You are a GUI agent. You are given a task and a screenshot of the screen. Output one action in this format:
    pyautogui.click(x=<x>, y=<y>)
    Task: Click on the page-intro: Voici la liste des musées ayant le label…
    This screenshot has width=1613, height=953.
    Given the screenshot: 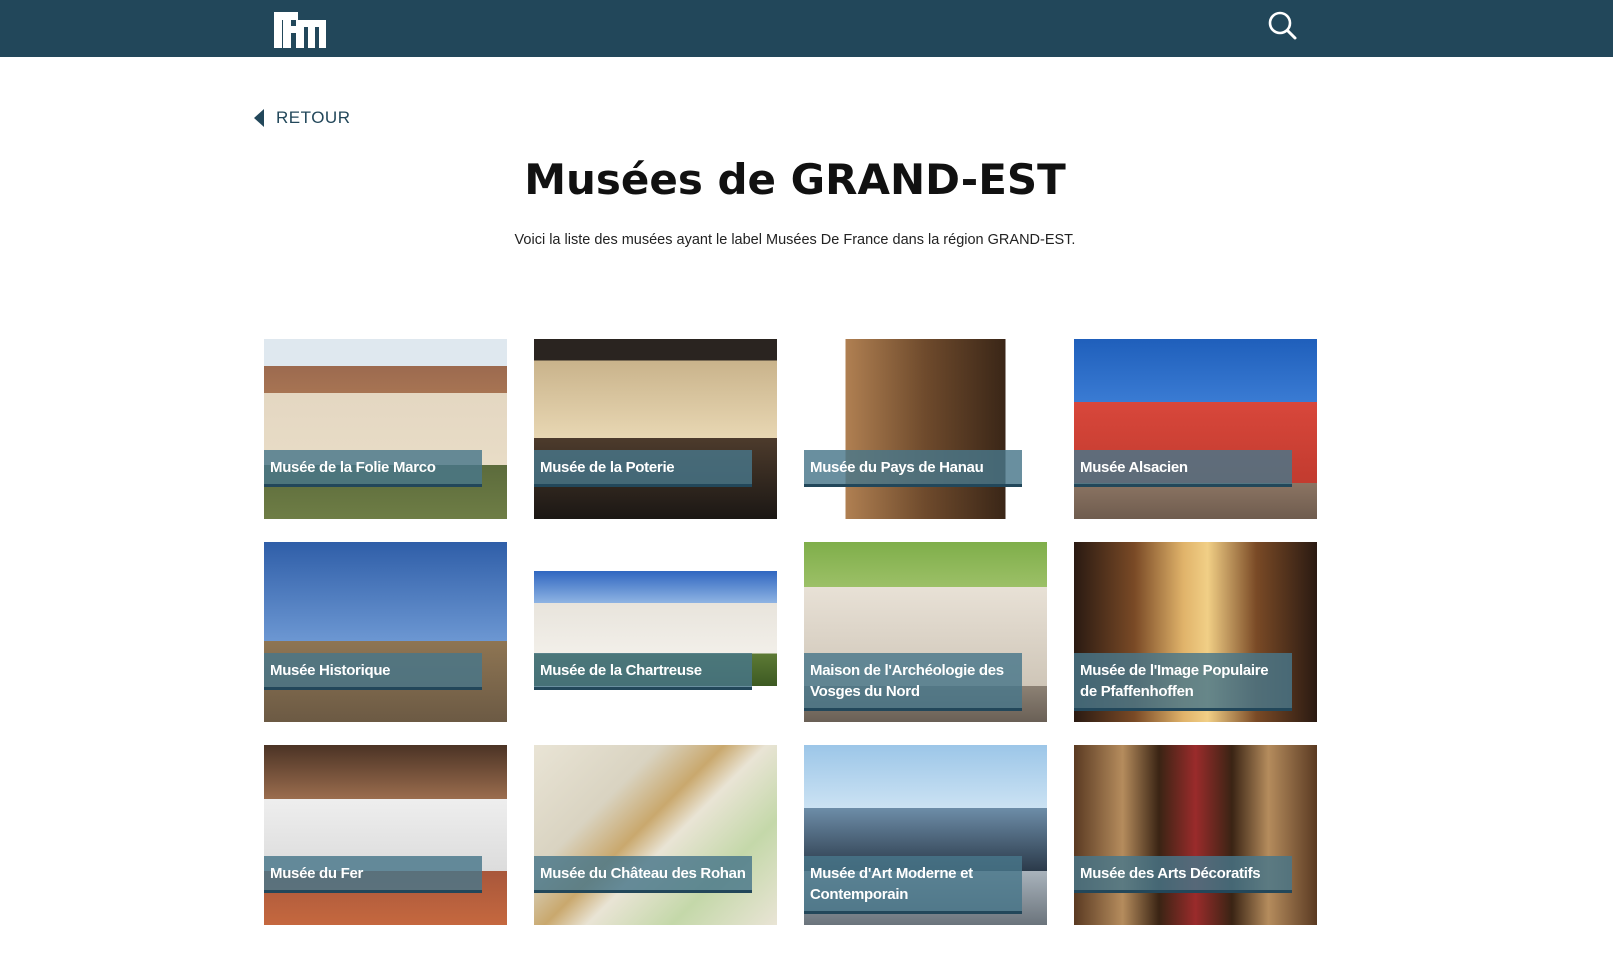 What is the action you would take?
    pyautogui.click(x=795, y=240)
    